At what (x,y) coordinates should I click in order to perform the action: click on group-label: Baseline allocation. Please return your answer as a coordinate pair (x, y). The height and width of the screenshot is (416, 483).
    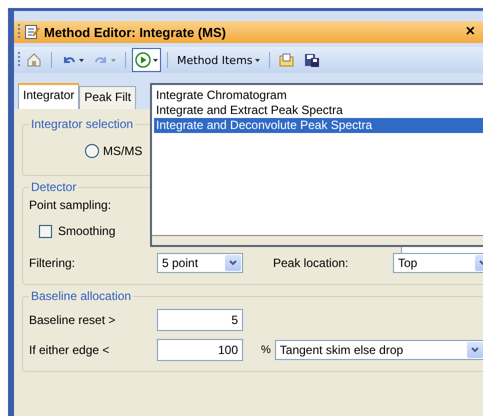
    Looking at the image, I should click on (81, 296).